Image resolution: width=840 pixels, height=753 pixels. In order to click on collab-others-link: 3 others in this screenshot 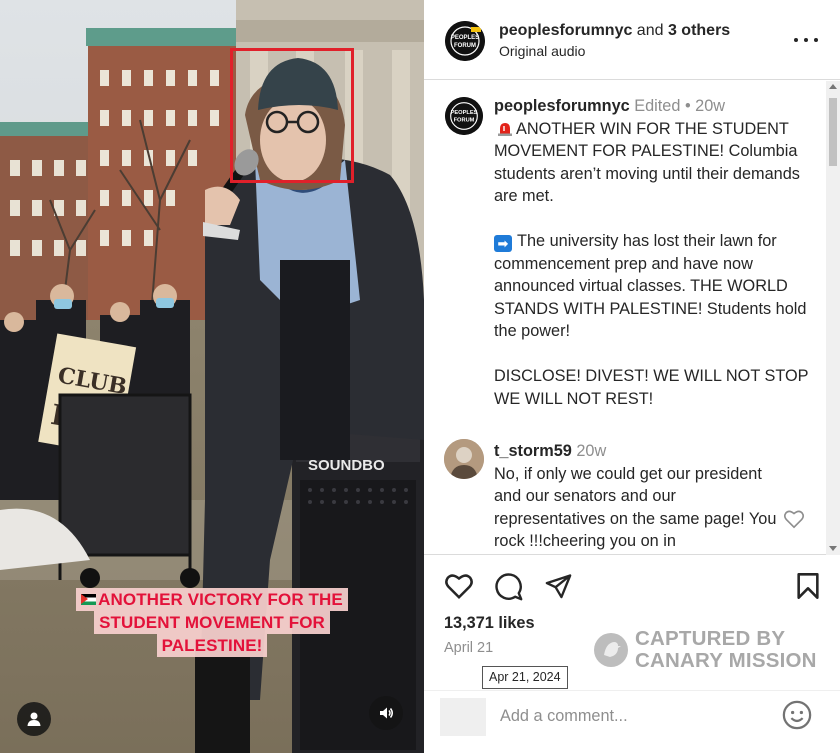, I will do `click(699, 30)`.